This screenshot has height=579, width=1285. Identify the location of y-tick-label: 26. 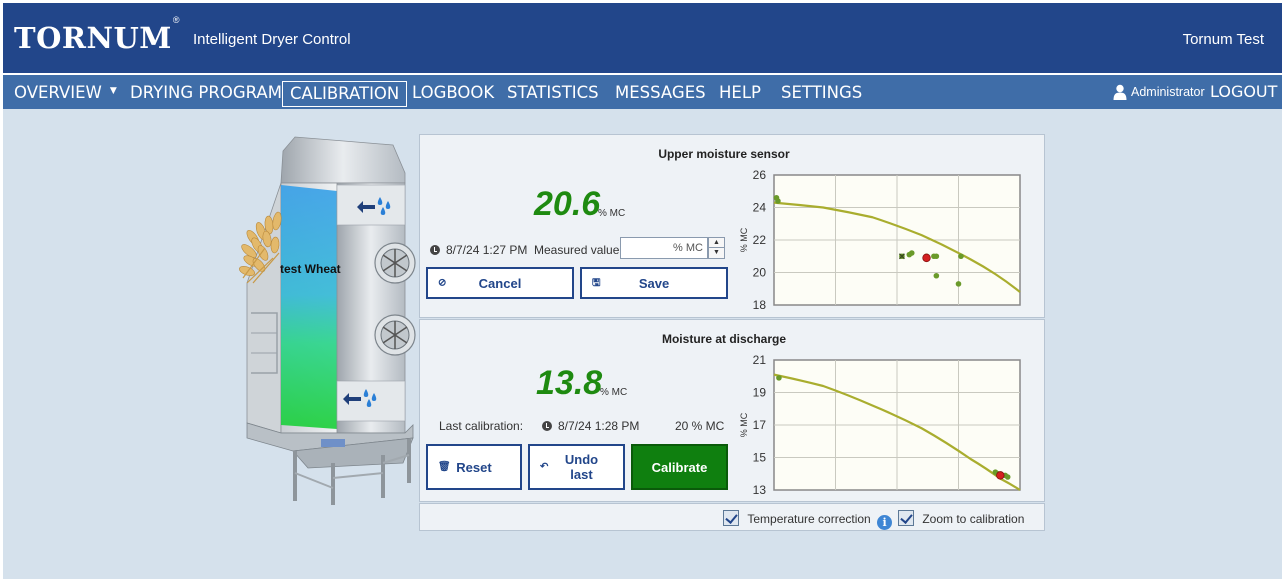
(760, 175).